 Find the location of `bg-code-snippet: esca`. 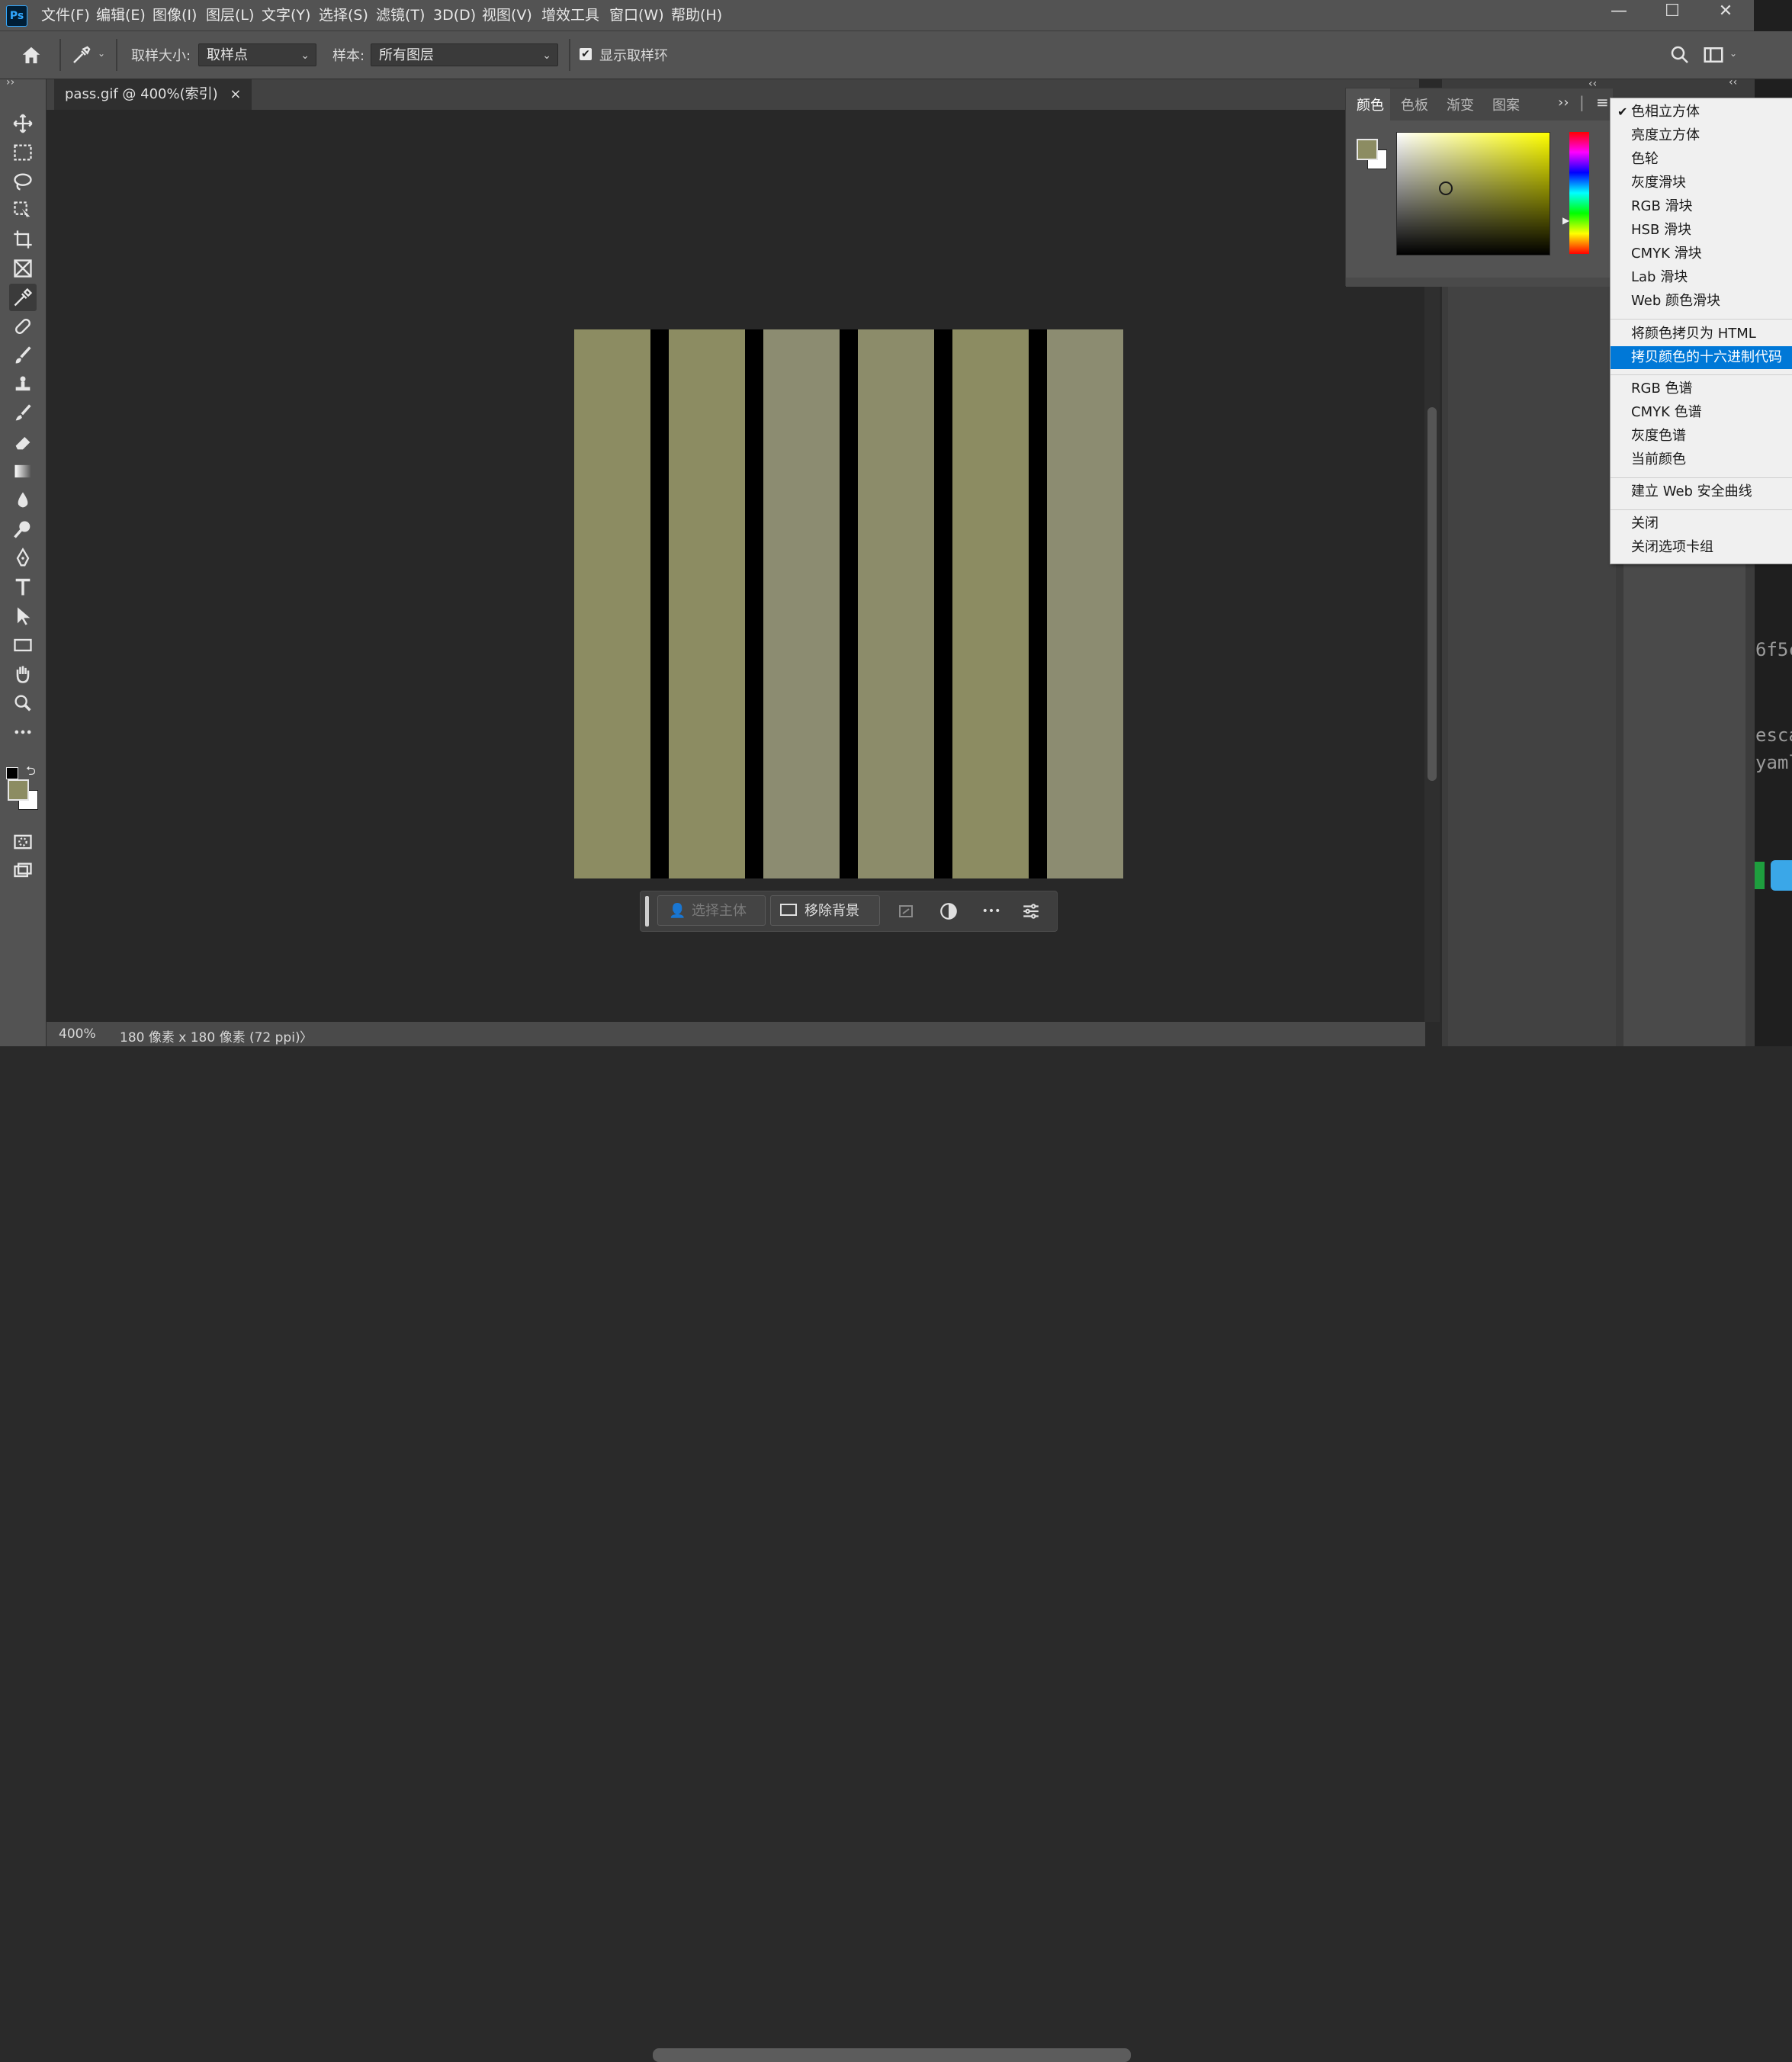

bg-code-snippet: esca is located at coordinates (1773, 735).